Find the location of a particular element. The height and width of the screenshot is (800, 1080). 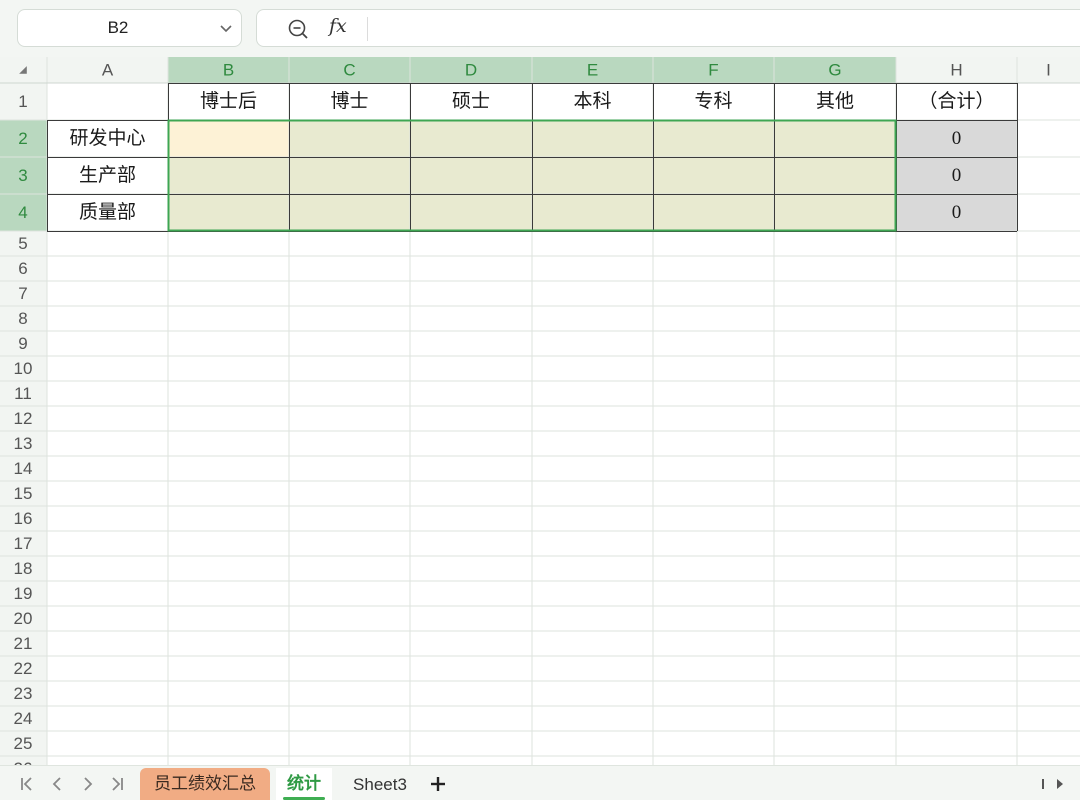

sheet-tab-stats: 统计 is located at coordinates (304, 784).